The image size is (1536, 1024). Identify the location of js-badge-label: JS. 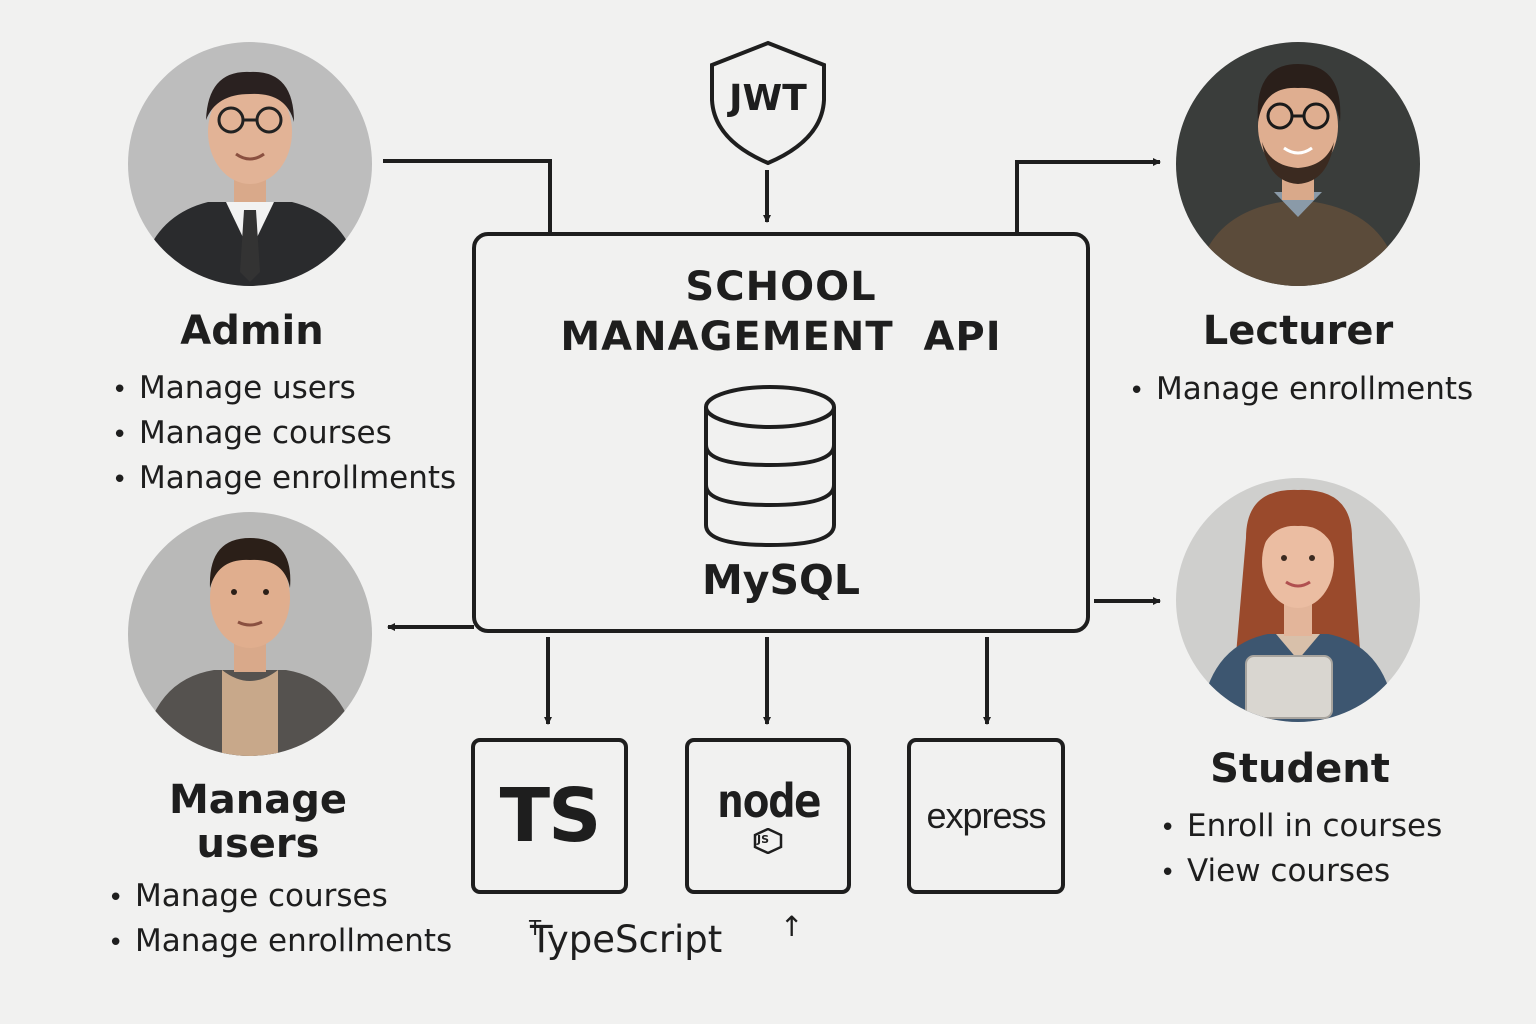
(763, 839).